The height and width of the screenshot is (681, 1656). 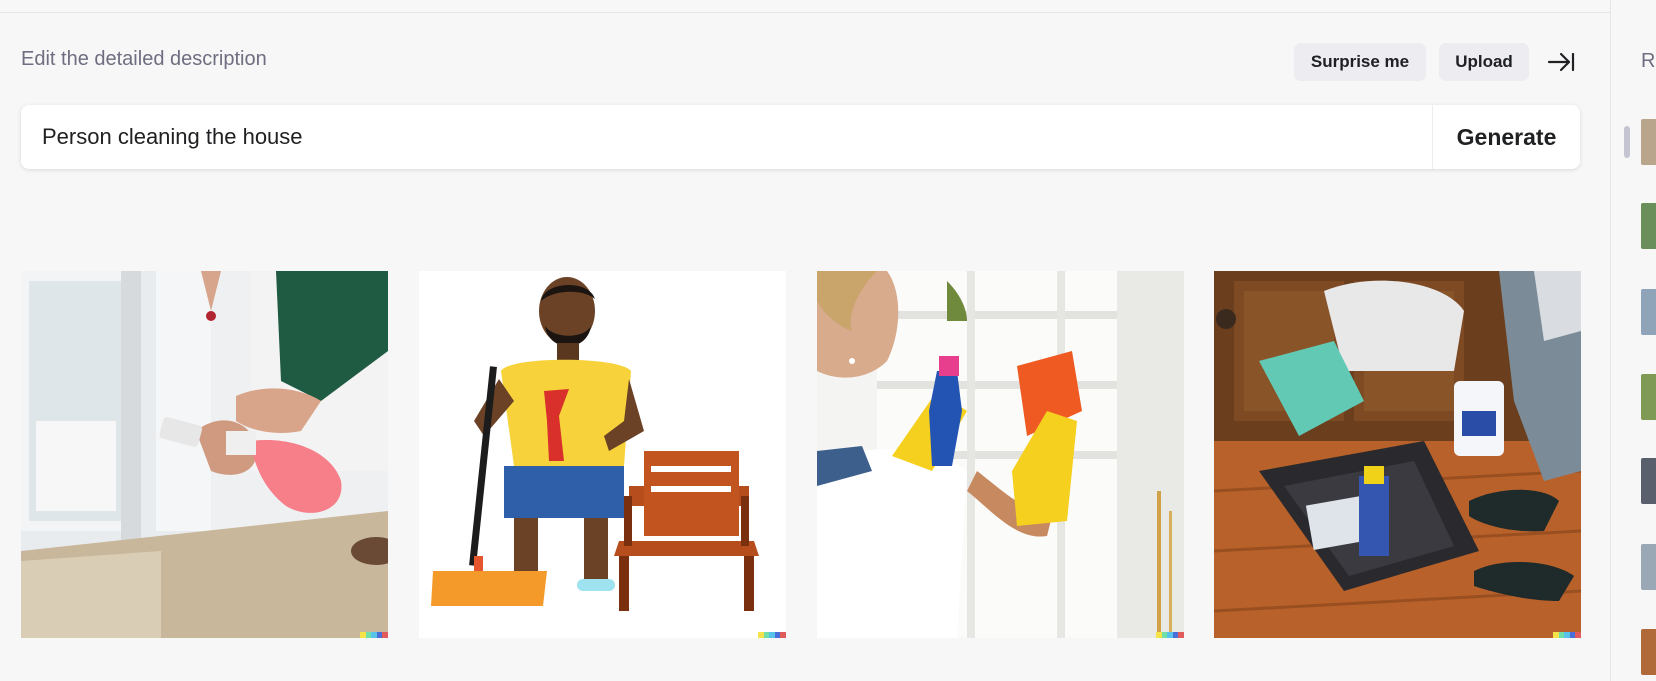 I want to click on editor-heading: Edit the detailed description, so click(x=144, y=59).